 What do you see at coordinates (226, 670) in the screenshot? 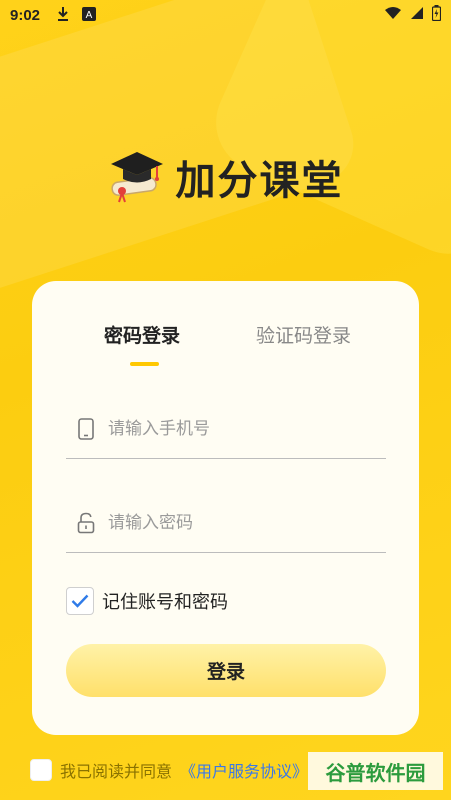
I see `login-button: 登录` at bounding box center [226, 670].